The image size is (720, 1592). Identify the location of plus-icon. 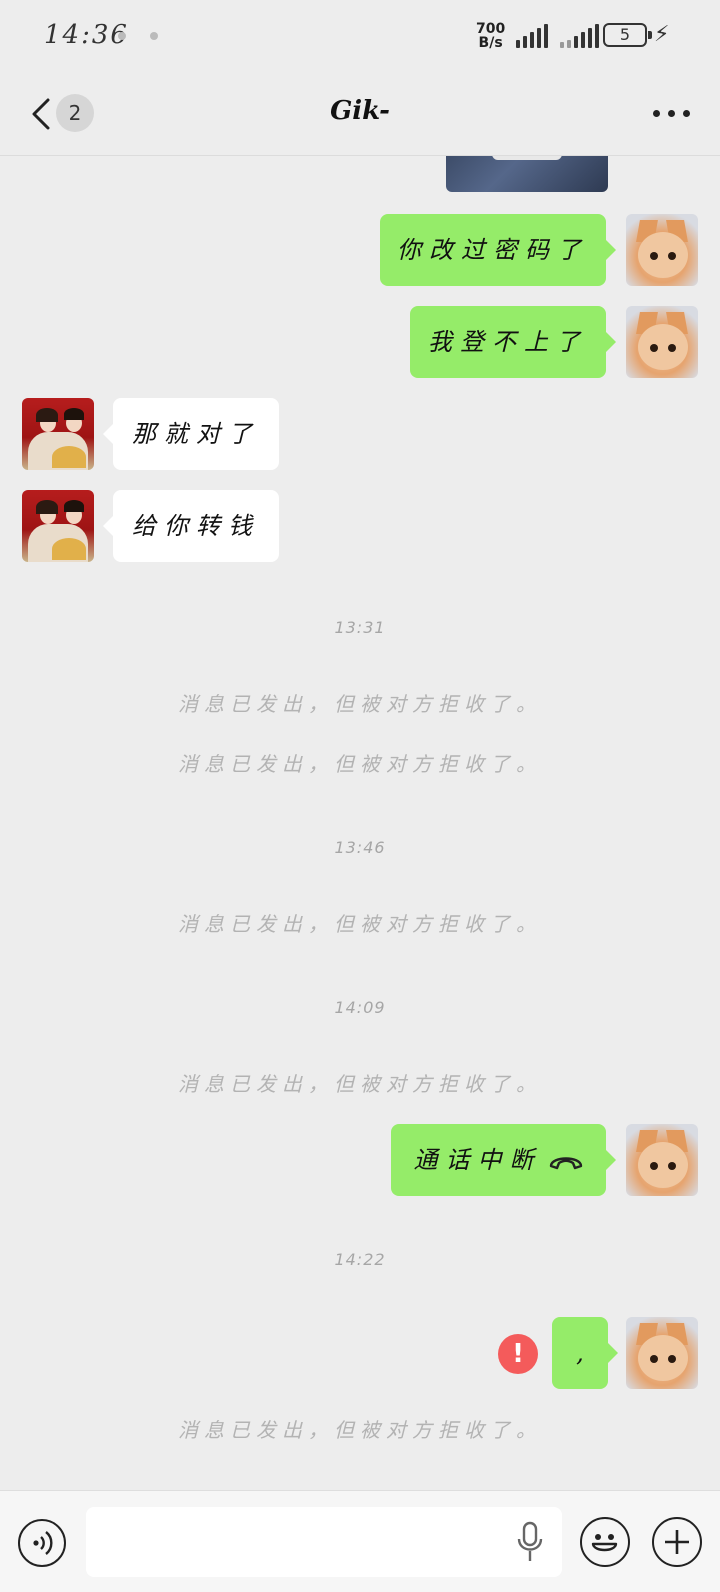
(677, 1542).